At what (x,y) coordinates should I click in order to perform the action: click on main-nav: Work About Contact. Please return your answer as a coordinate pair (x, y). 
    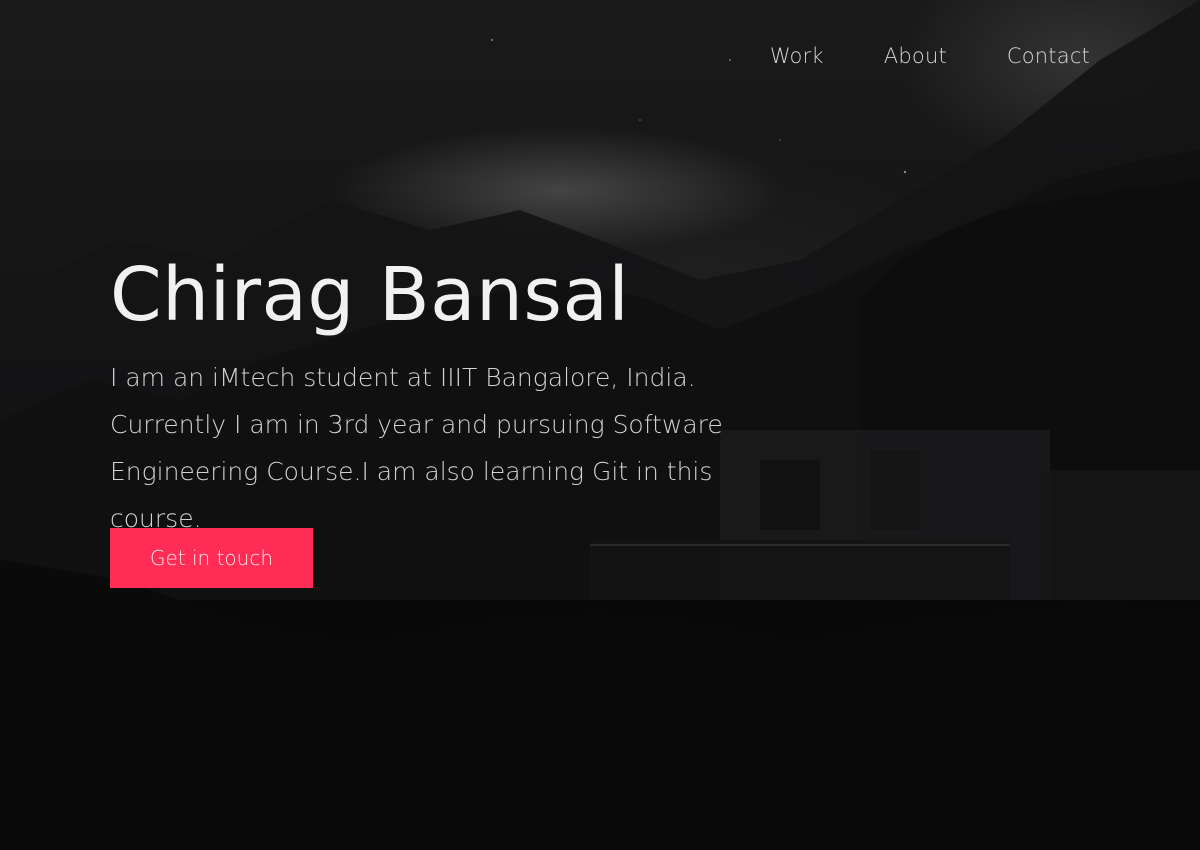
    Looking at the image, I should click on (930, 56).